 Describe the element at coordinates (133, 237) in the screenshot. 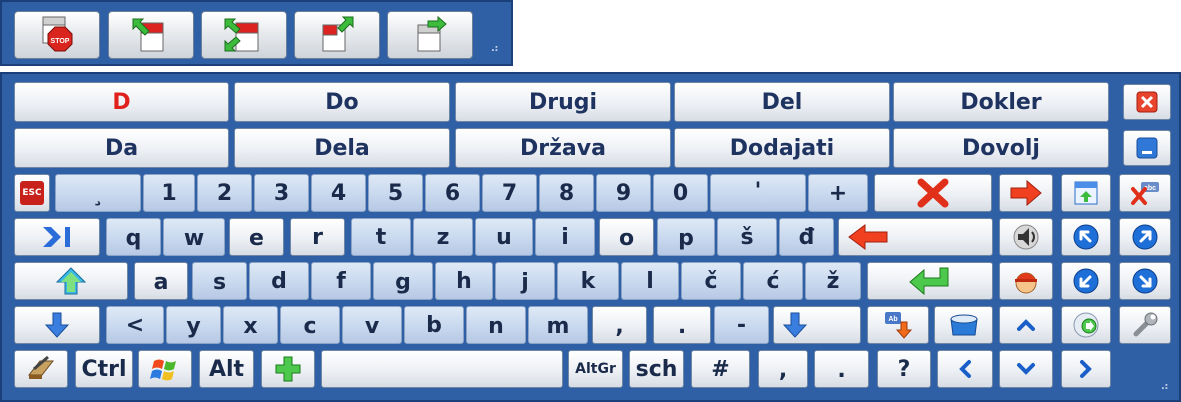

I see `key-q: q` at that location.